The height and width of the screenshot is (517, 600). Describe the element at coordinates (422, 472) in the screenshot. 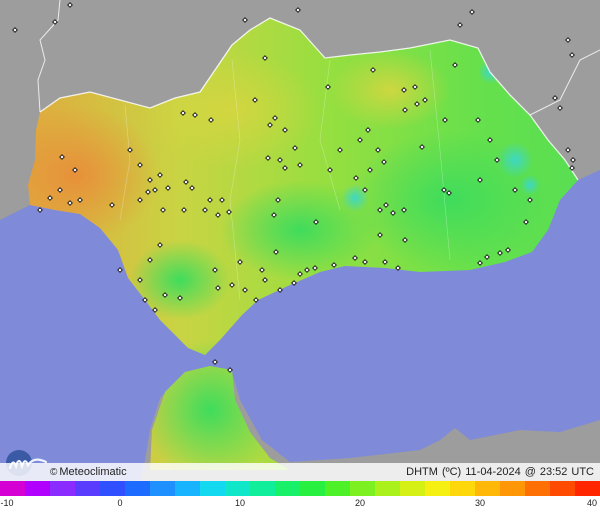

I see `caption-variable: DHTM` at that location.